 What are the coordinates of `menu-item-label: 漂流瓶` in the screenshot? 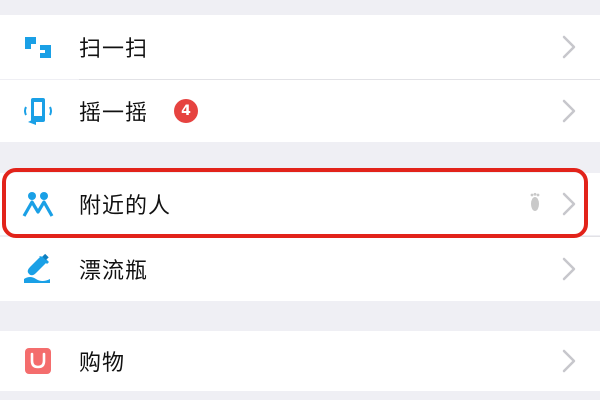 It's located at (114, 271).